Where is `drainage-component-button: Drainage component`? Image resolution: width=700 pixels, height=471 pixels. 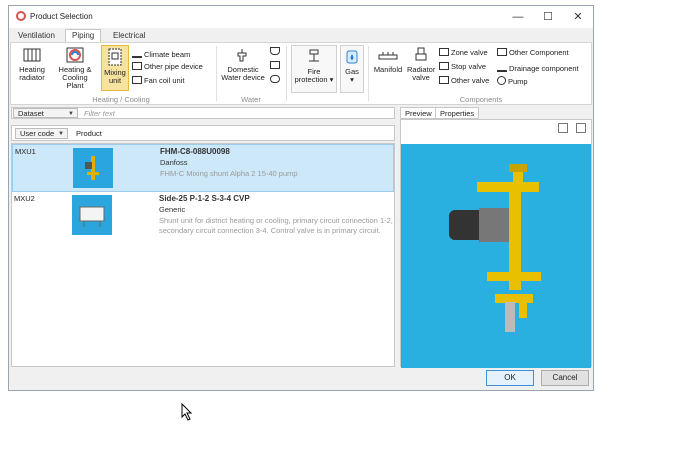
drainage-component-button: Drainage component is located at coordinates (538, 68).